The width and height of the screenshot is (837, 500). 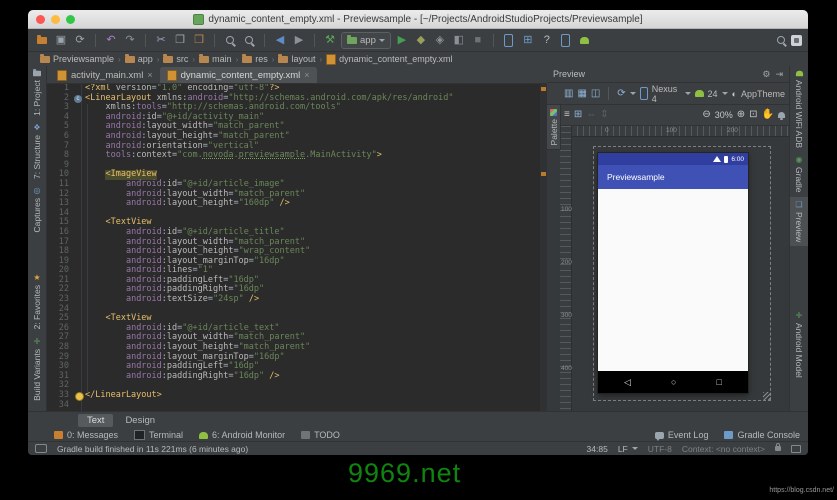 I want to click on nav-back-icon: ◁, so click(x=627, y=382).